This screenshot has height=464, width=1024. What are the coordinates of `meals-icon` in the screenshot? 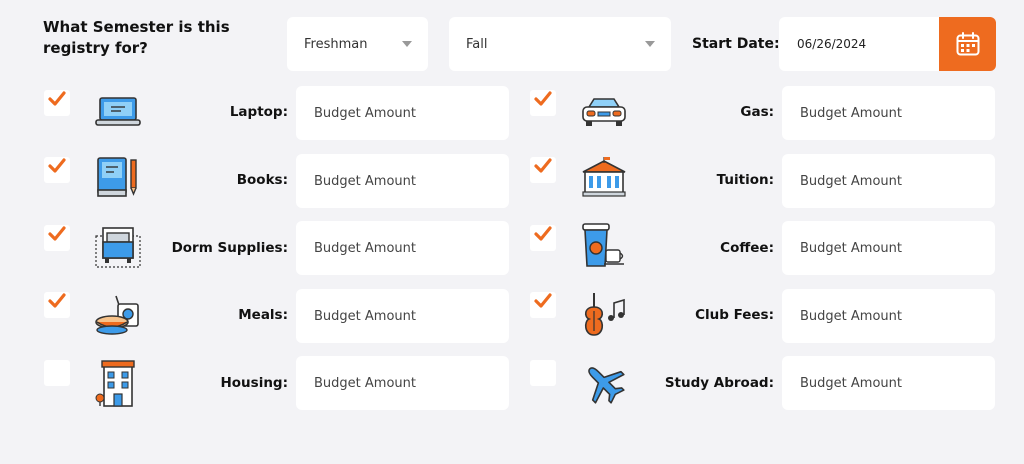 It's located at (117, 315).